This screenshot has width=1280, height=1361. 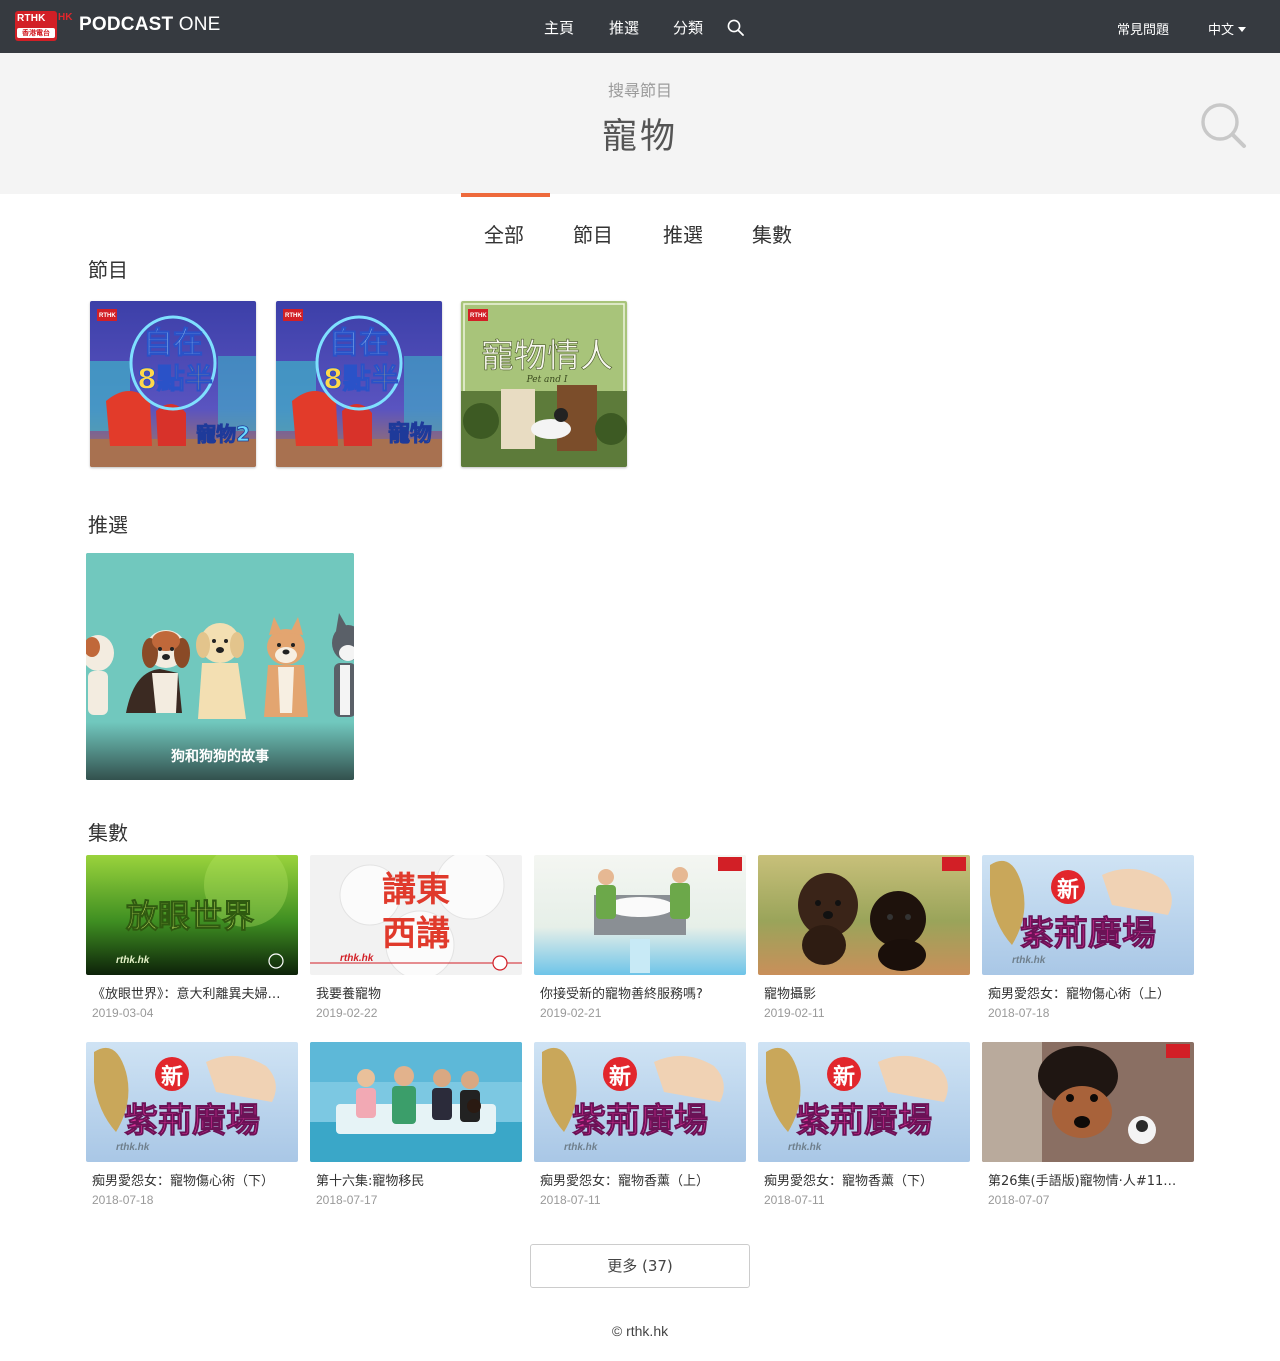 What do you see at coordinates (547, 355) in the screenshot?
I see `program-title: 寵物情人` at bounding box center [547, 355].